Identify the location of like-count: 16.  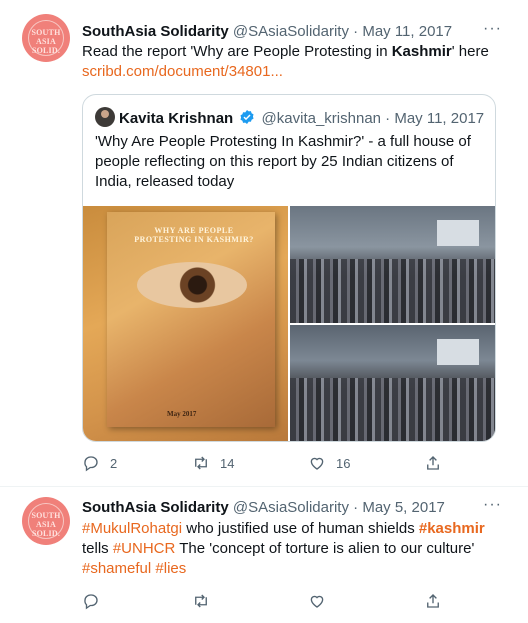
(343, 463).